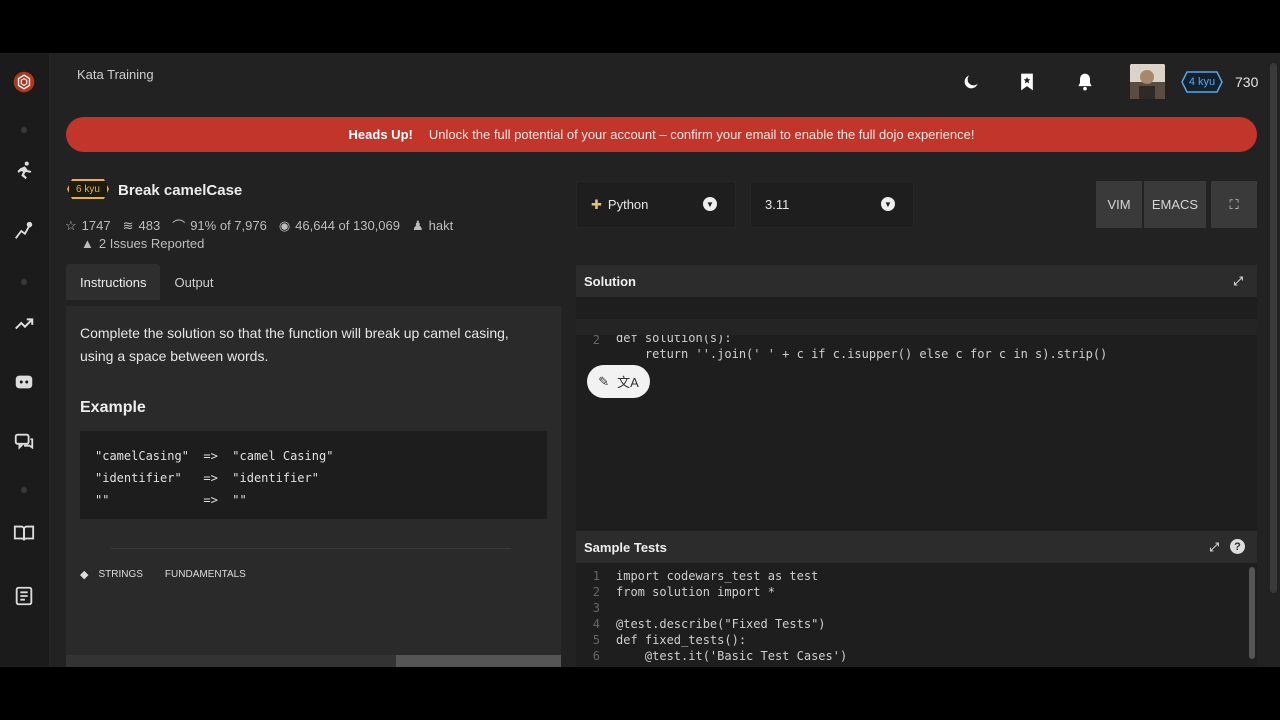  What do you see at coordinates (284, 225) in the screenshot?
I see `target-icon: ◉` at bounding box center [284, 225].